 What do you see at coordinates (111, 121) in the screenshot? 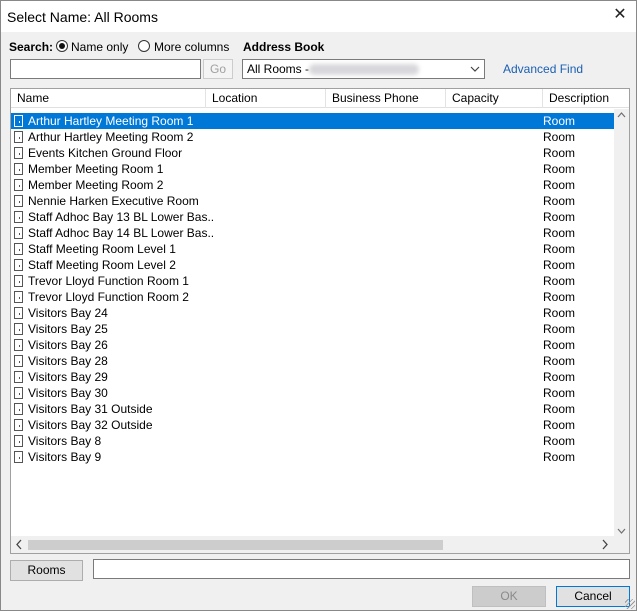
I see `room-name: Arthur Hartley Meeting Room 1` at bounding box center [111, 121].